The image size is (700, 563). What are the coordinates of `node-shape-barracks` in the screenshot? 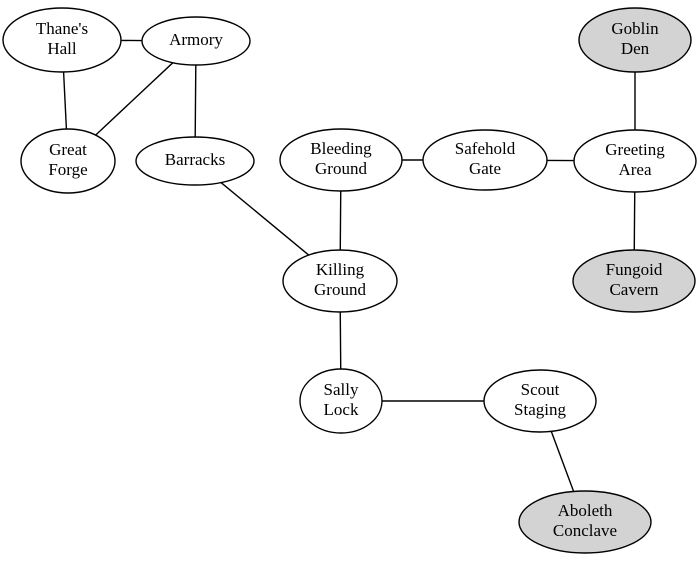 It's located at (195, 161).